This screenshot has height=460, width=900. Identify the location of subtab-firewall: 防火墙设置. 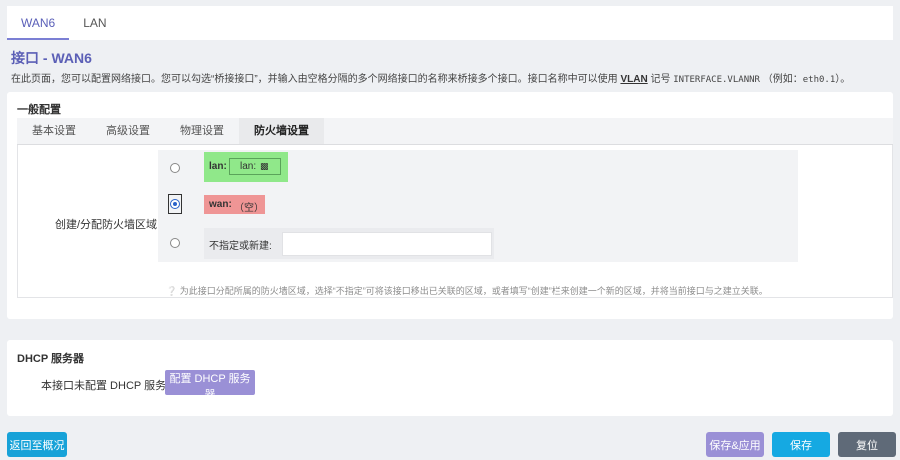
(281, 131).